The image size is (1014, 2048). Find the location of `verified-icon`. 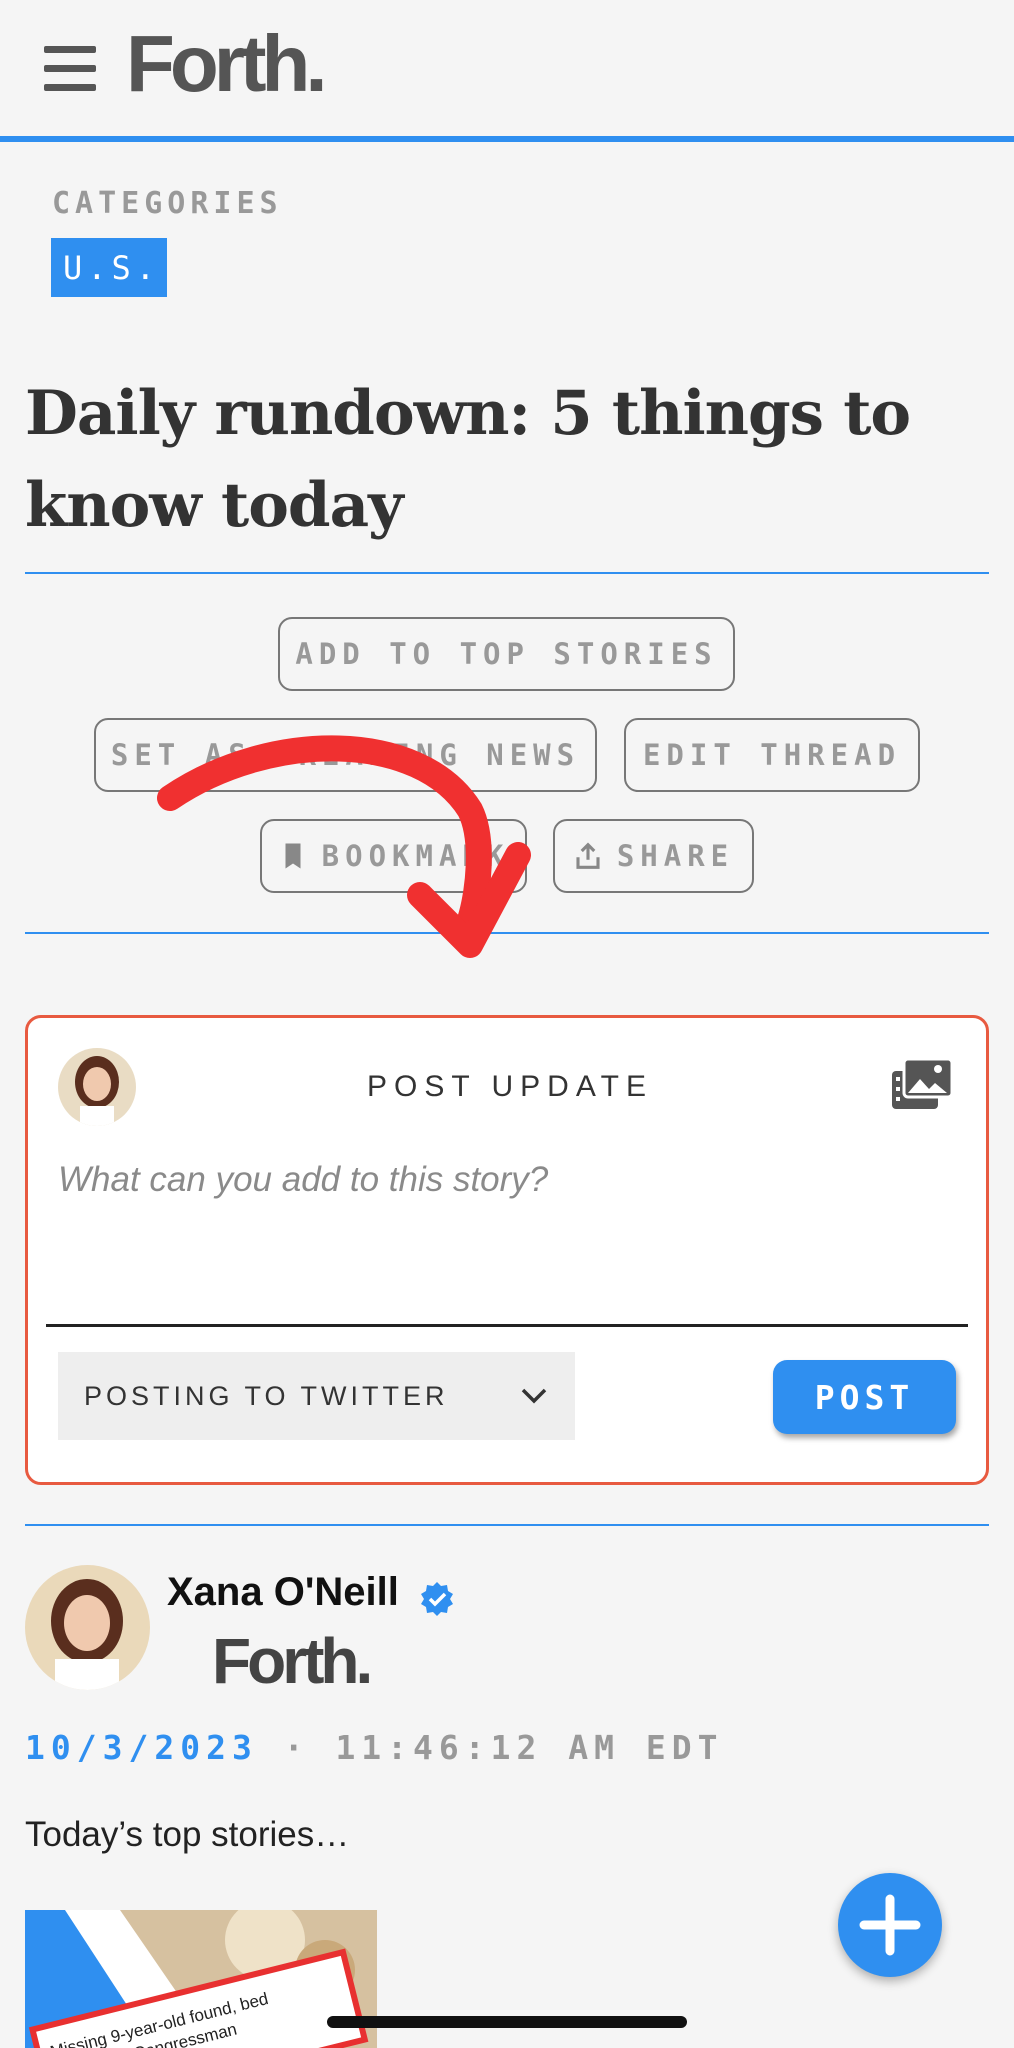

verified-icon is located at coordinates (437, 1599).